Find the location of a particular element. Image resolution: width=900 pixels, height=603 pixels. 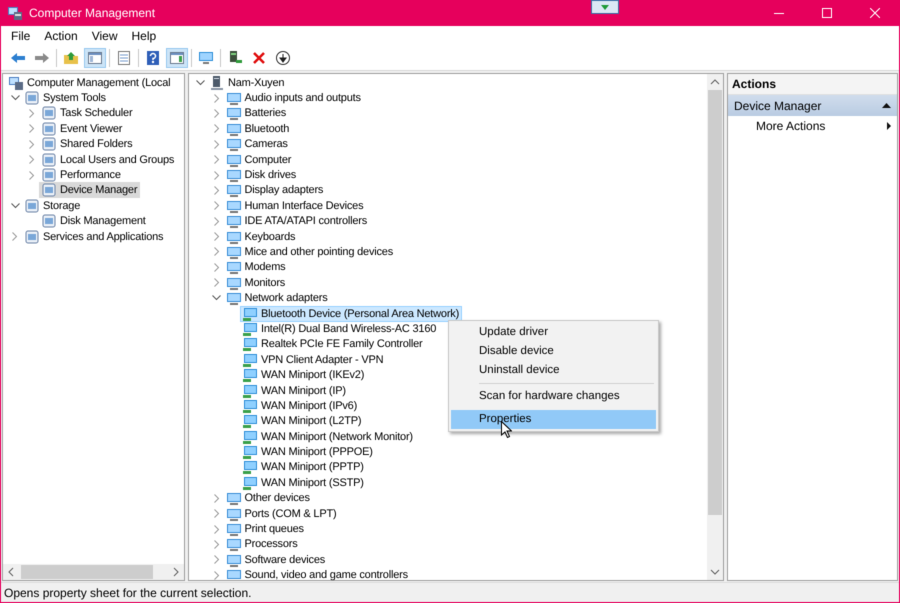

menu-item: Properties is located at coordinates (553, 419).